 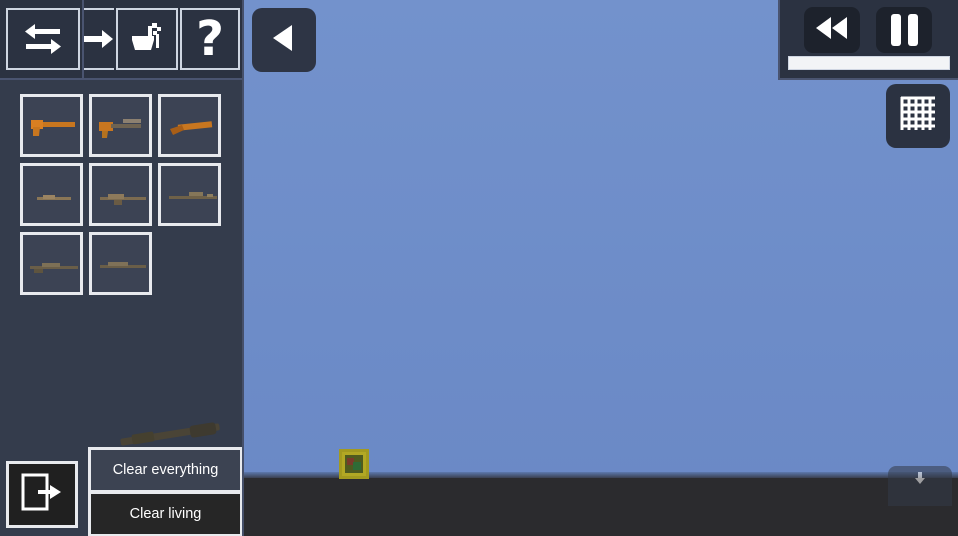 I want to click on sidebar-edge, so click(x=243, y=268).